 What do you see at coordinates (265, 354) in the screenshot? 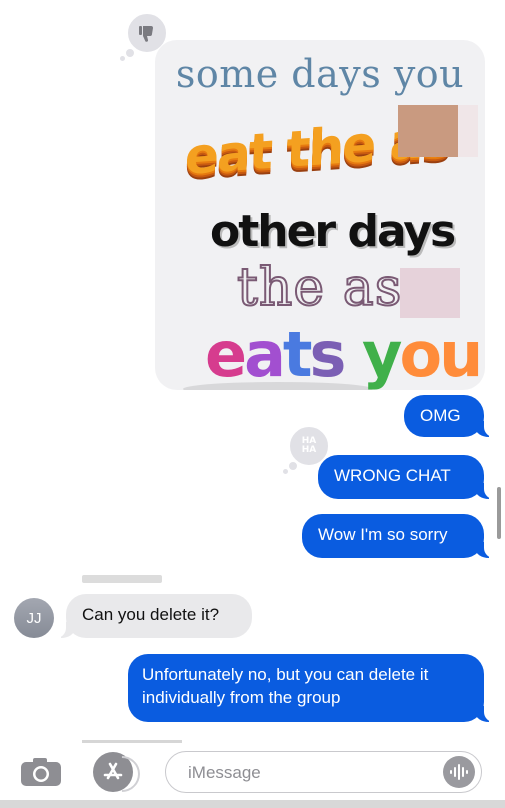
I see `meme-letter: a` at bounding box center [265, 354].